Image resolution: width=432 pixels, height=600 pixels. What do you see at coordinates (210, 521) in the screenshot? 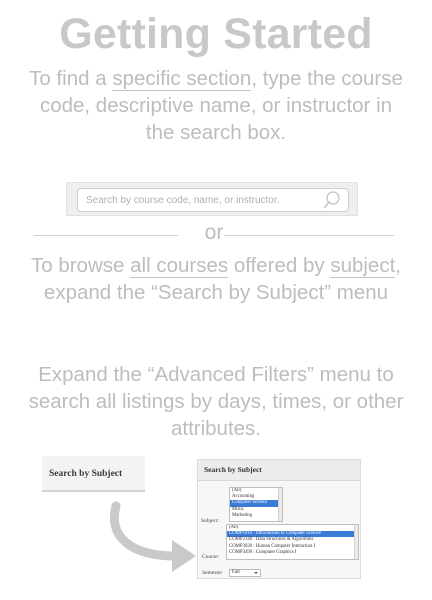
I see `subject-label: Subject:` at bounding box center [210, 521].